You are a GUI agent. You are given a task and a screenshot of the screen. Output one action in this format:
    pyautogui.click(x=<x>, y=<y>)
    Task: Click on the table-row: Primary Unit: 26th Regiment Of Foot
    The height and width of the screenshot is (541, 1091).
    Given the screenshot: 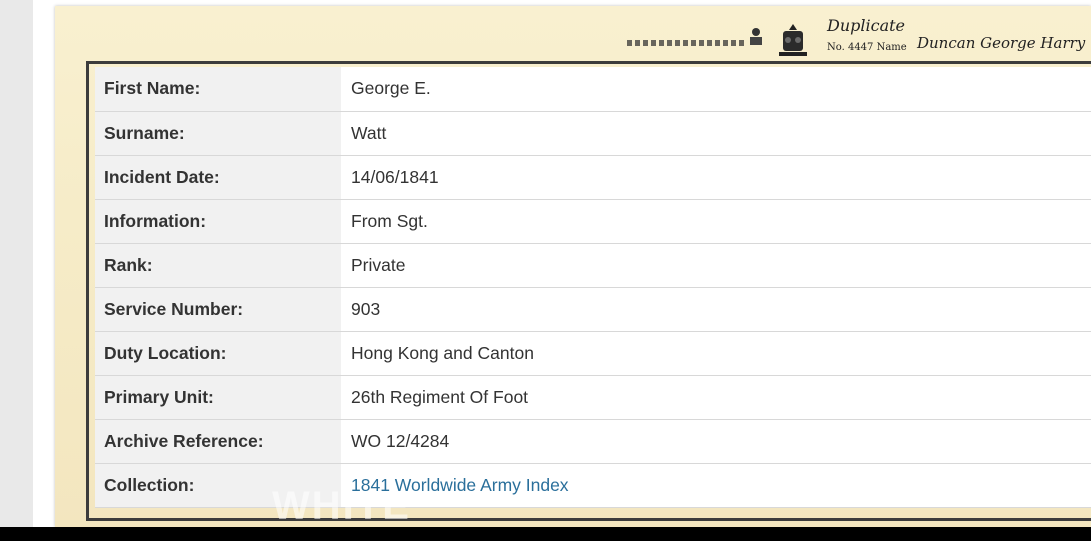 What is the action you would take?
    pyautogui.click(x=593, y=397)
    